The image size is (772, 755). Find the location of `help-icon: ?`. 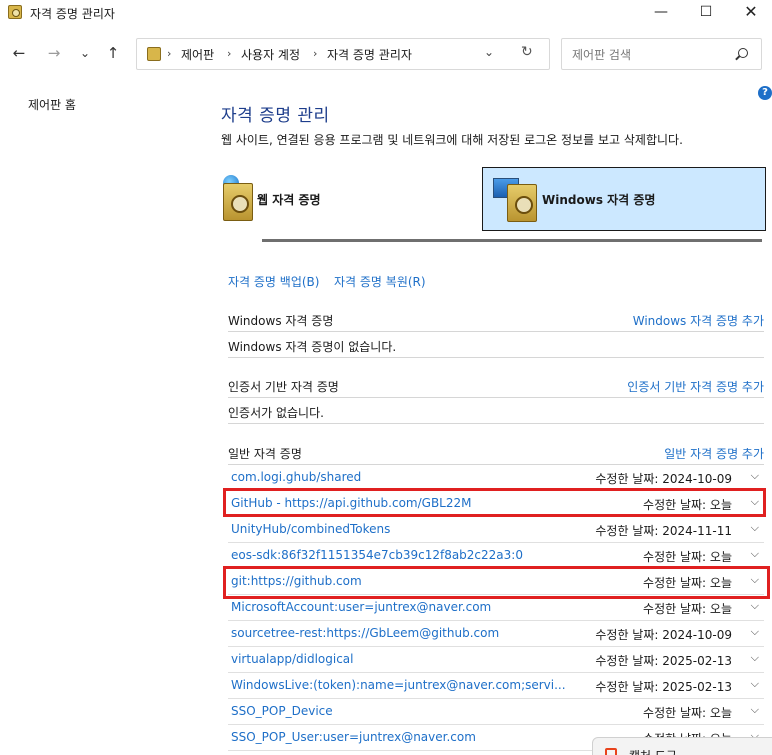

help-icon: ? is located at coordinates (765, 93).